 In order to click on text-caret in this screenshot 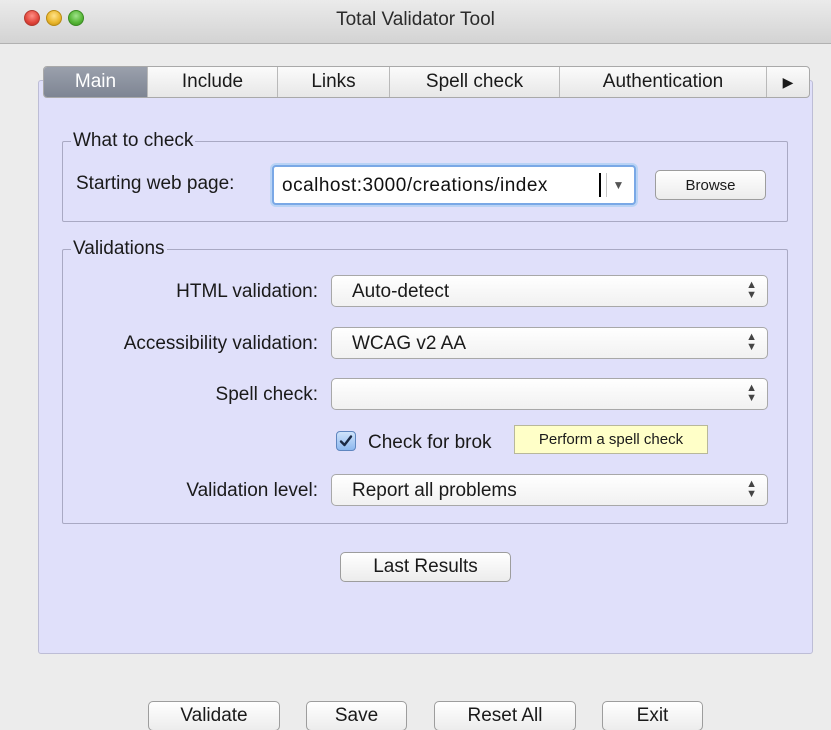, I will do `click(600, 185)`.